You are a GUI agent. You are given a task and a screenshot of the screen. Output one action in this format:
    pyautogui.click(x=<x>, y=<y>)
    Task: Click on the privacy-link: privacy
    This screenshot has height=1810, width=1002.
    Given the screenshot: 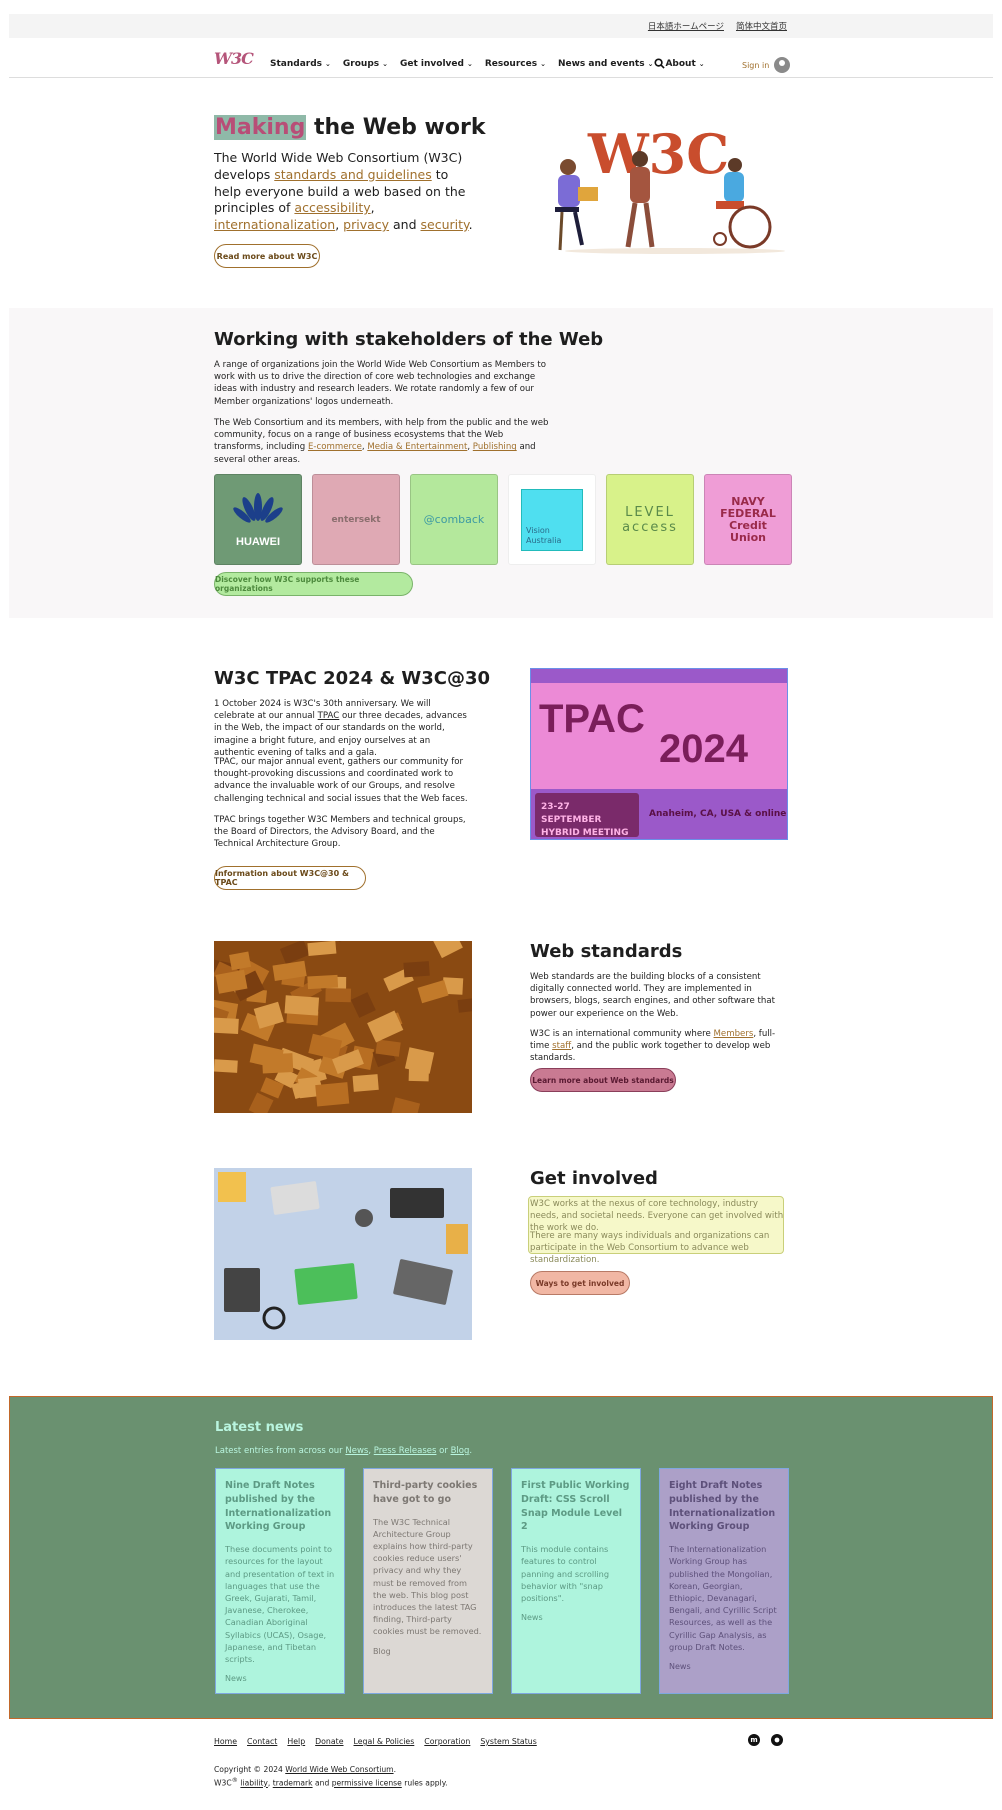 What is the action you would take?
    pyautogui.click(x=366, y=224)
    